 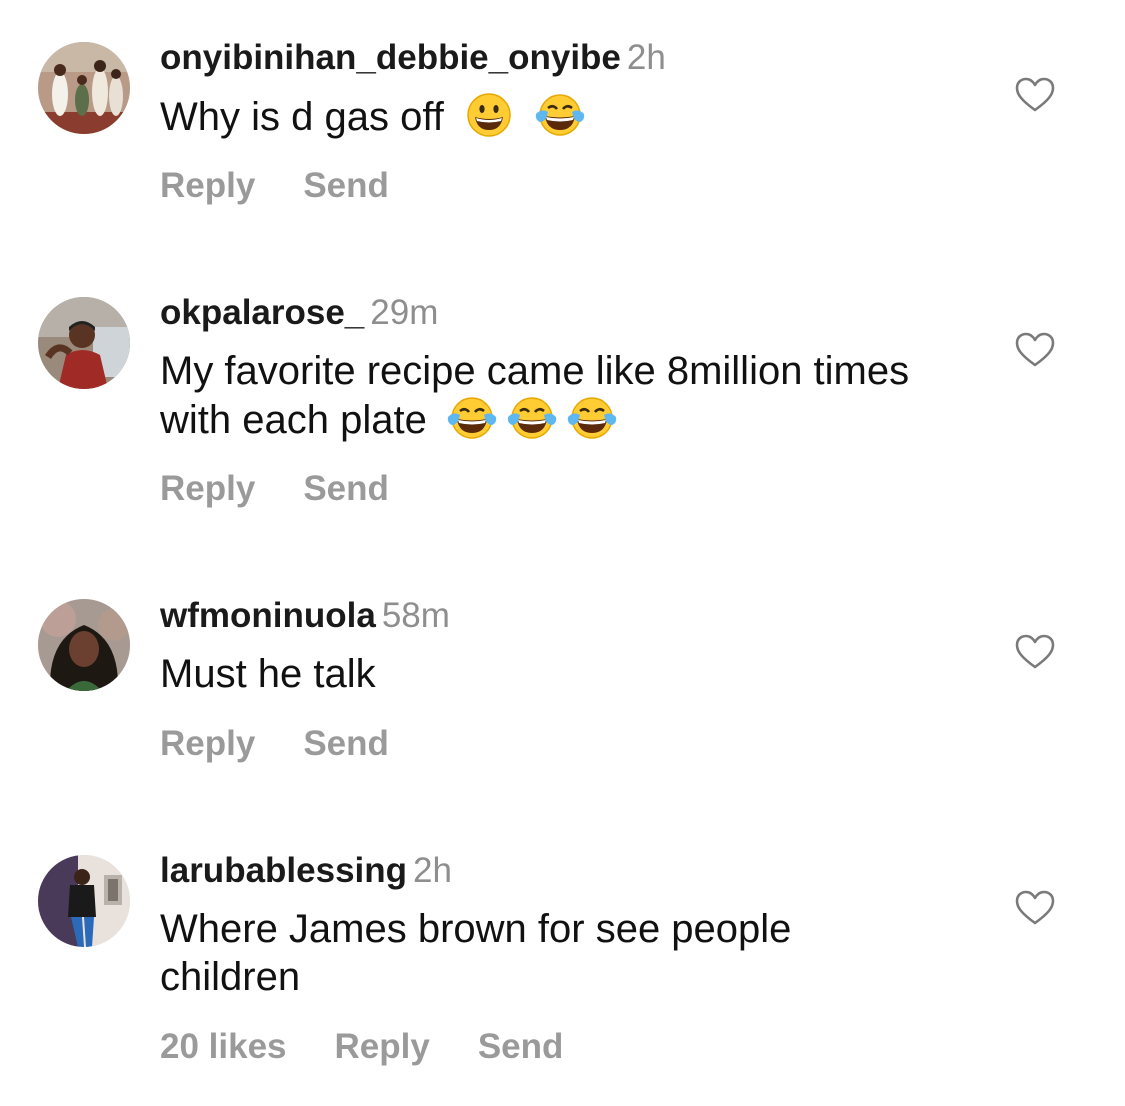 I want to click on comment-body: Must he talk, so click(x=268, y=674).